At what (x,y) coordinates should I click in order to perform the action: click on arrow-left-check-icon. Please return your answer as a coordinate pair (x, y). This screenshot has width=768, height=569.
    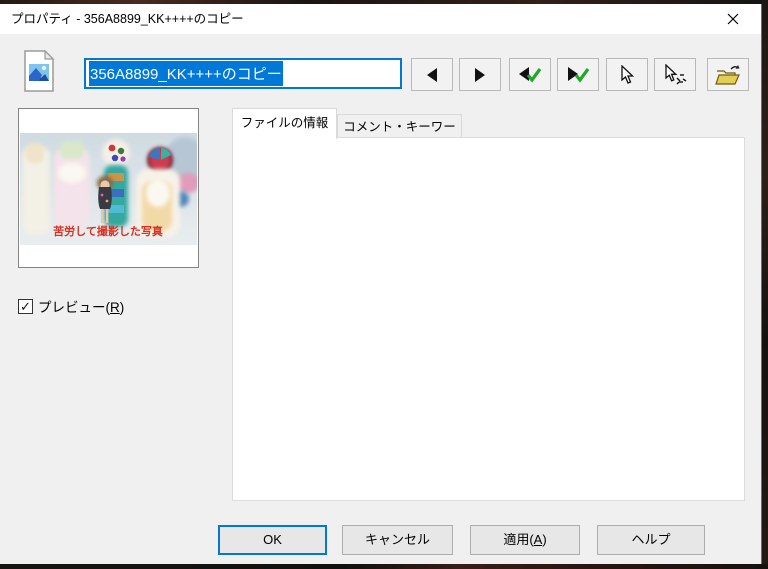
    Looking at the image, I should click on (530, 74).